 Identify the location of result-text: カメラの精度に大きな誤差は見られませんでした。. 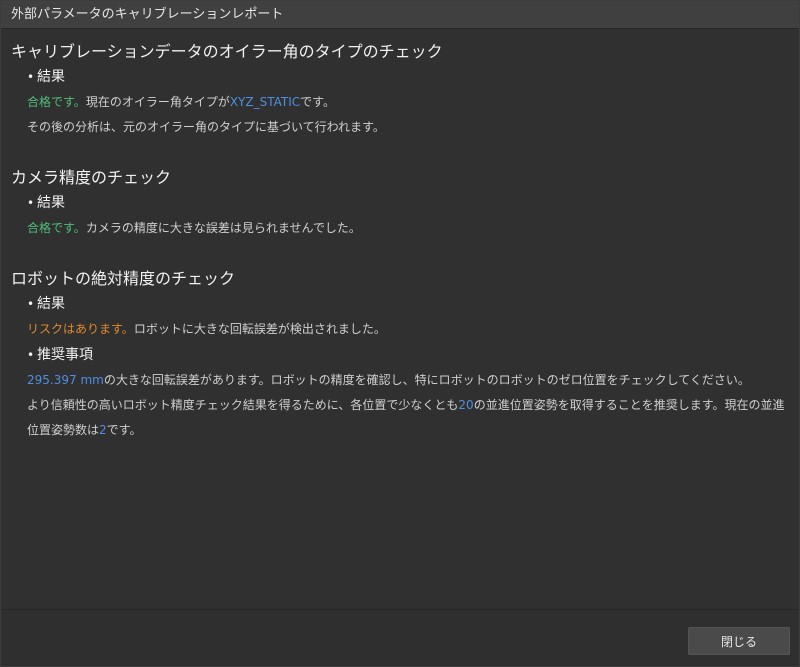
(223, 228).